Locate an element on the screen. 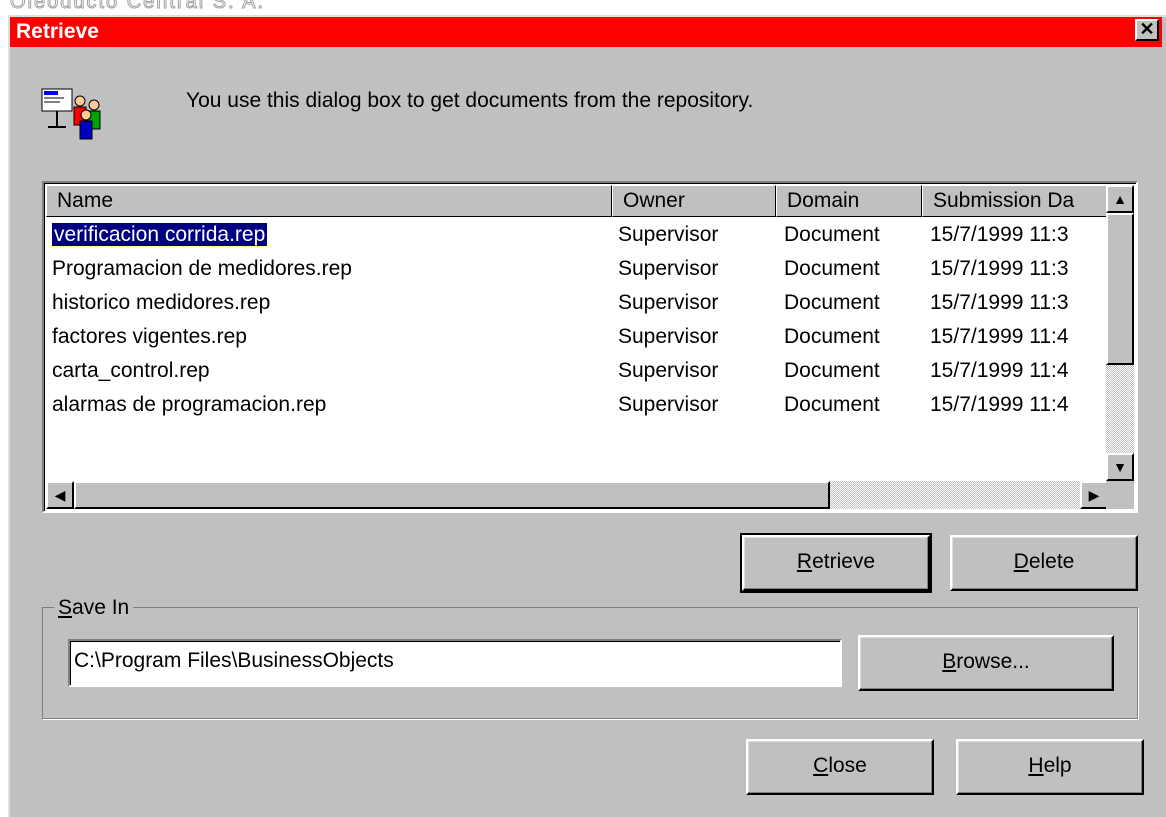 This screenshot has width=1166, height=817. scroll-left-button: ◀ is located at coordinates (60, 495).